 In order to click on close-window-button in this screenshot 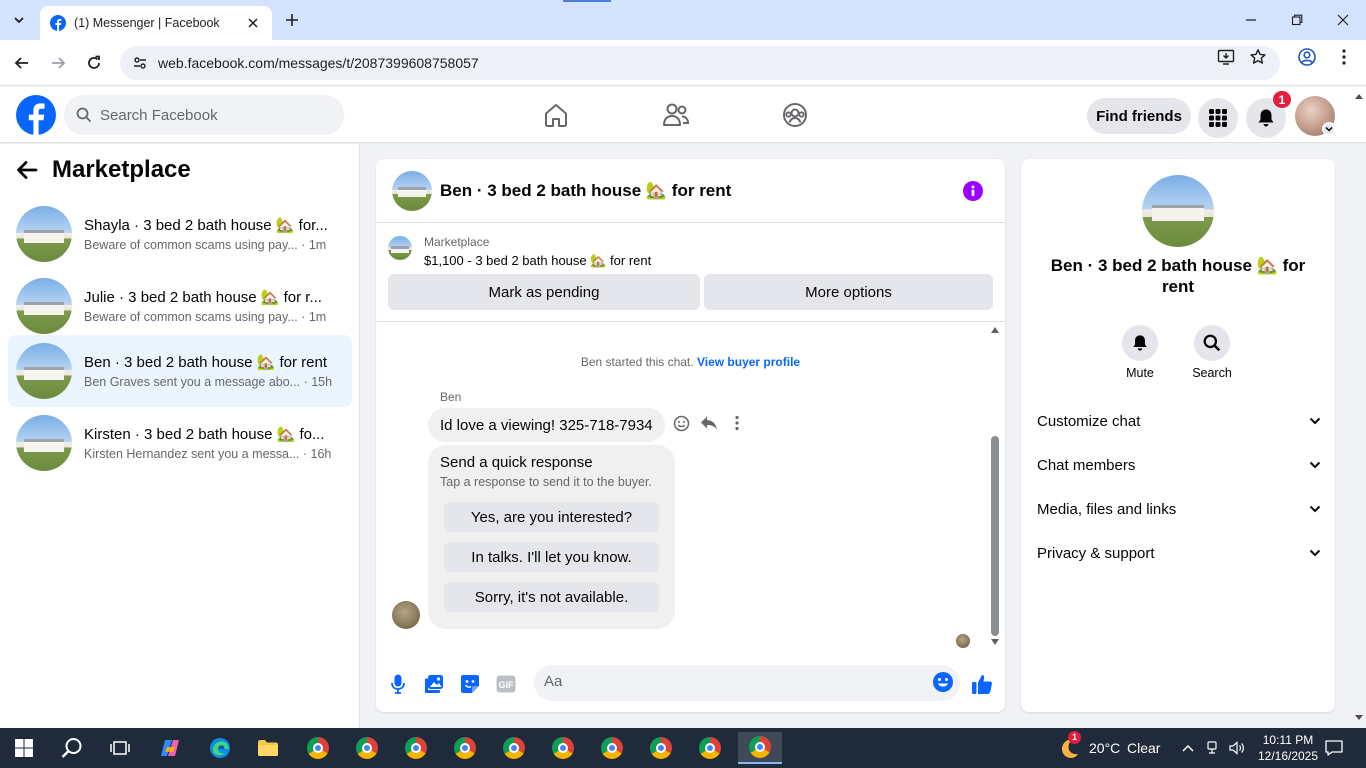, I will do `click(1343, 20)`.